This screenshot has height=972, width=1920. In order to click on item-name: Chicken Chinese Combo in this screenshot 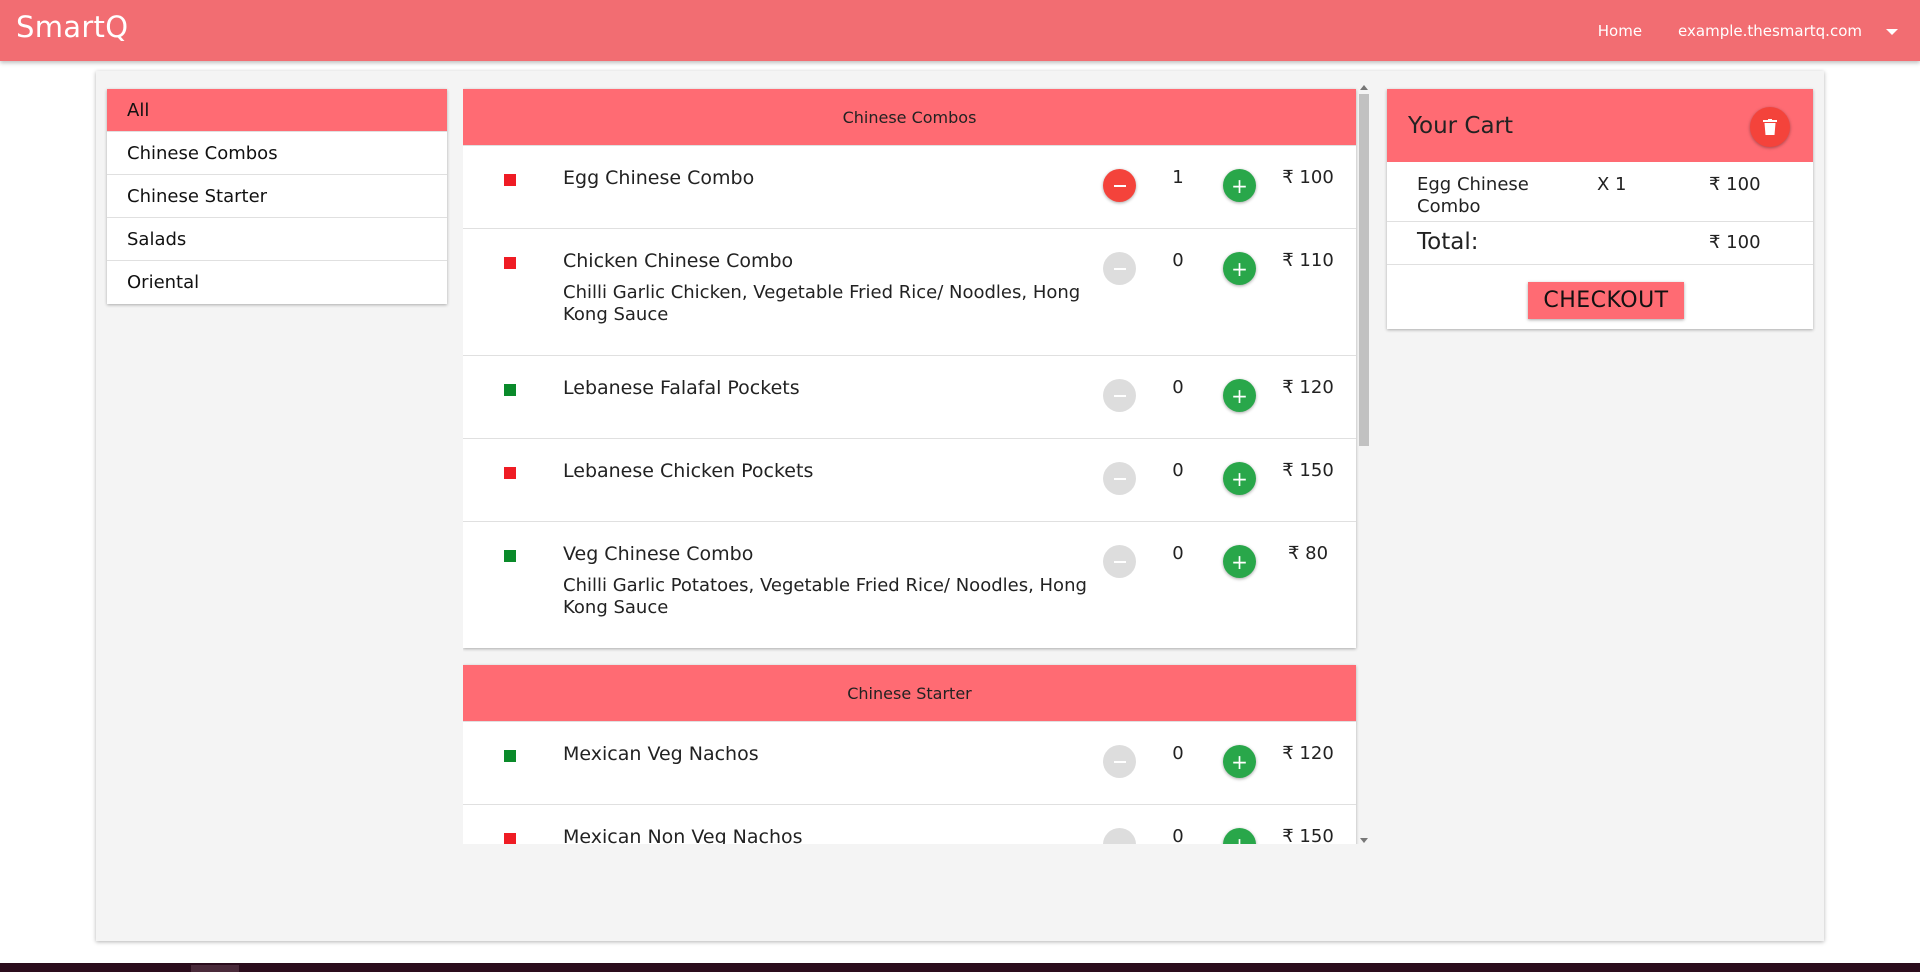, I will do `click(678, 261)`.